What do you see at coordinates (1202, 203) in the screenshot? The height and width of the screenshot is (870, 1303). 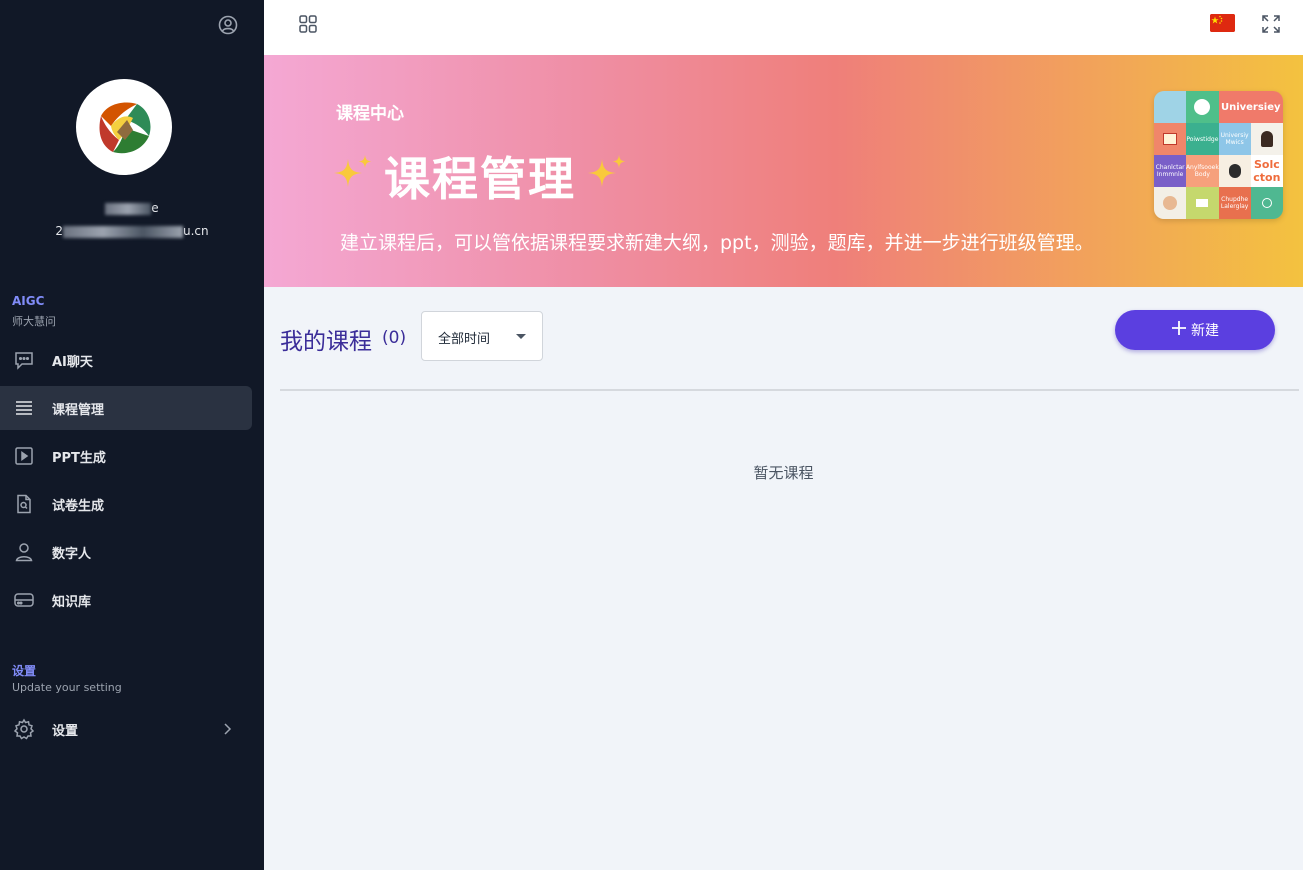 I see `collage-chart-icon` at bounding box center [1202, 203].